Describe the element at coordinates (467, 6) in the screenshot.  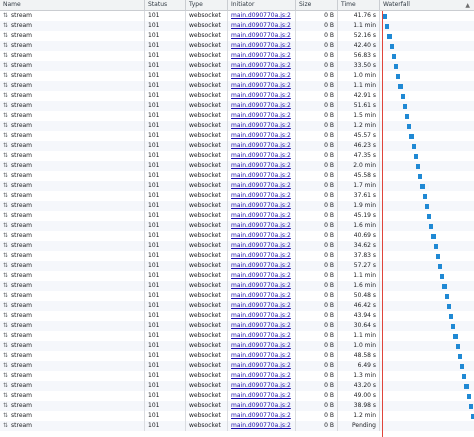
I see `sort-triangle-icon: ▲` at that location.